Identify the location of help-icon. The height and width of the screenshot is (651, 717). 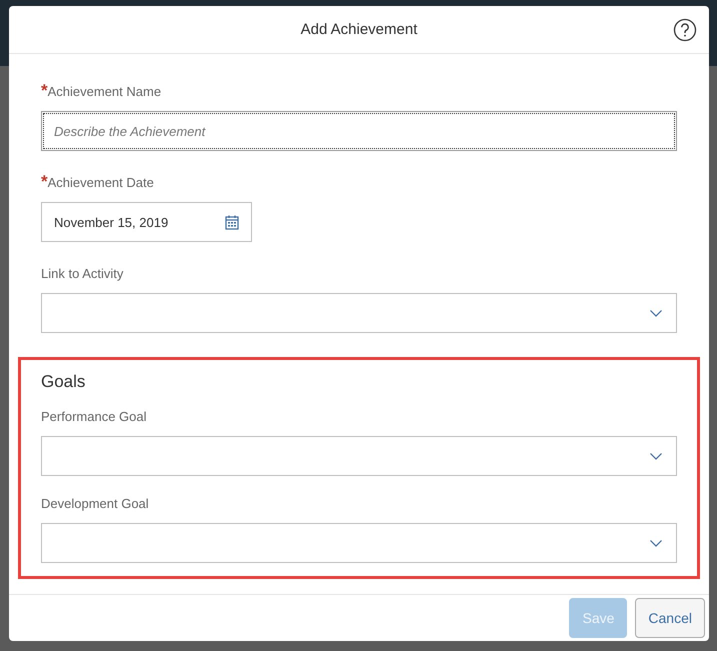
(685, 30).